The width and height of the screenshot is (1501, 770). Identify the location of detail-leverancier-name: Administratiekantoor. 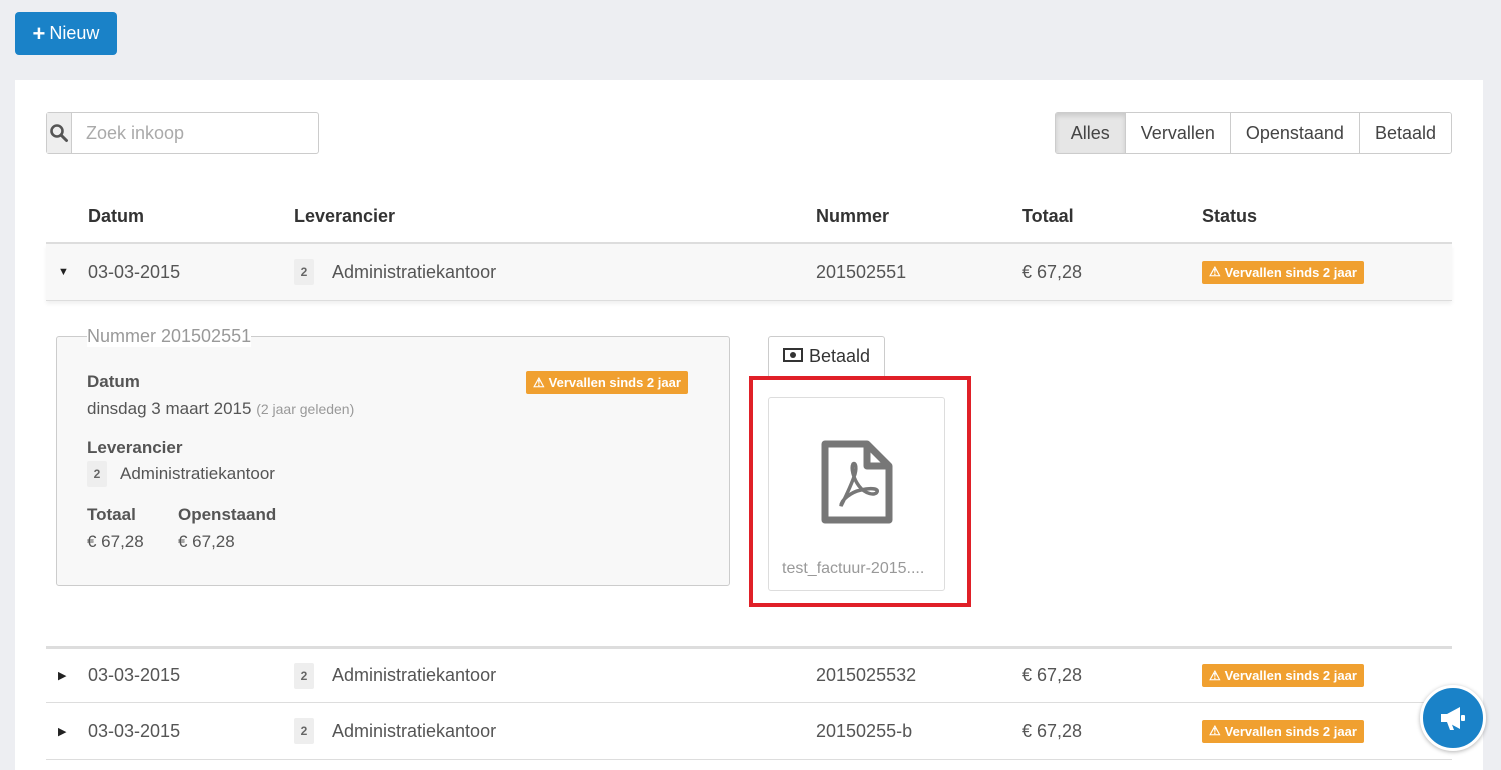
(197, 474).